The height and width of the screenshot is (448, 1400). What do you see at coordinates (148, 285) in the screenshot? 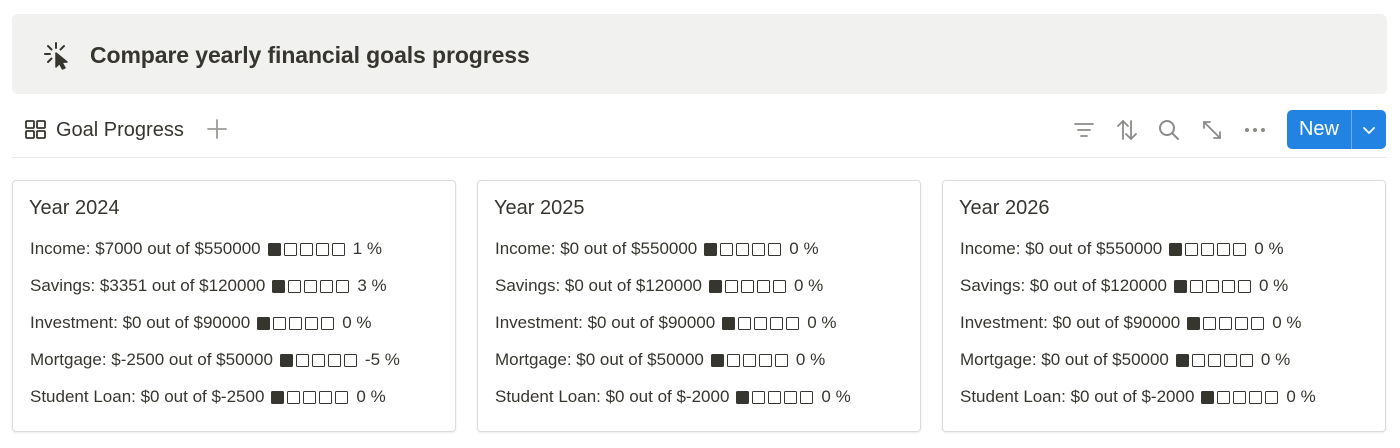
I see `goal-text: Savings: $3351 out of $120000` at bounding box center [148, 285].